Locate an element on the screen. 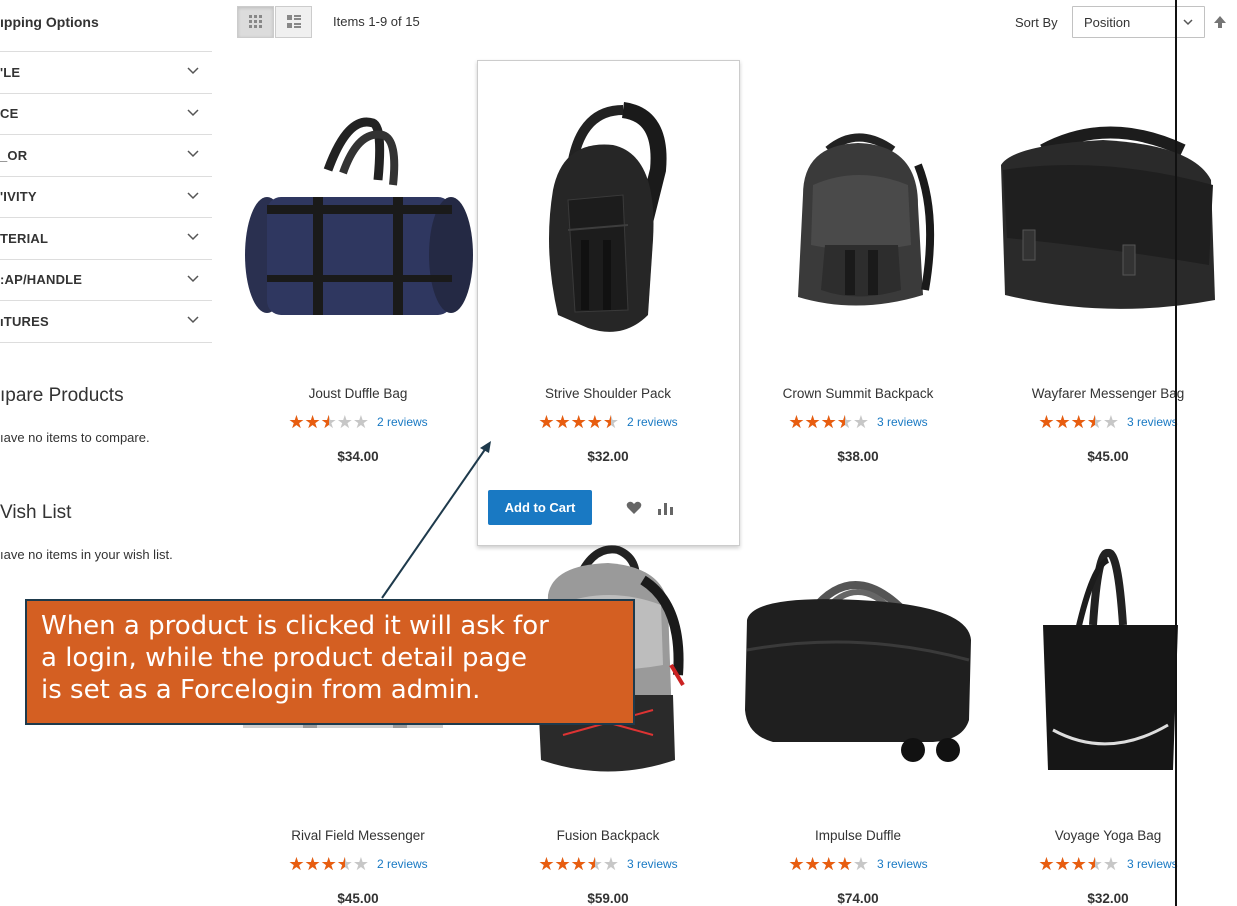 This screenshot has width=1237, height=906. wishlist-title: Vish List is located at coordinates (36, 512).